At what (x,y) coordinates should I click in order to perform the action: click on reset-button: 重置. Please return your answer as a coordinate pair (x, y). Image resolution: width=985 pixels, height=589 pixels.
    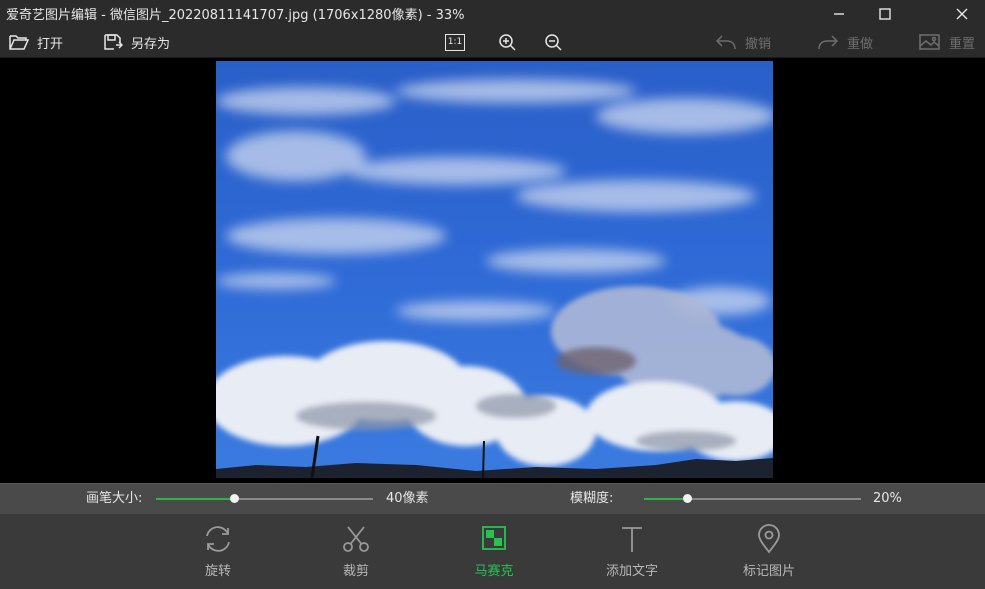
    Looking at the image, I should click on (947, 42).